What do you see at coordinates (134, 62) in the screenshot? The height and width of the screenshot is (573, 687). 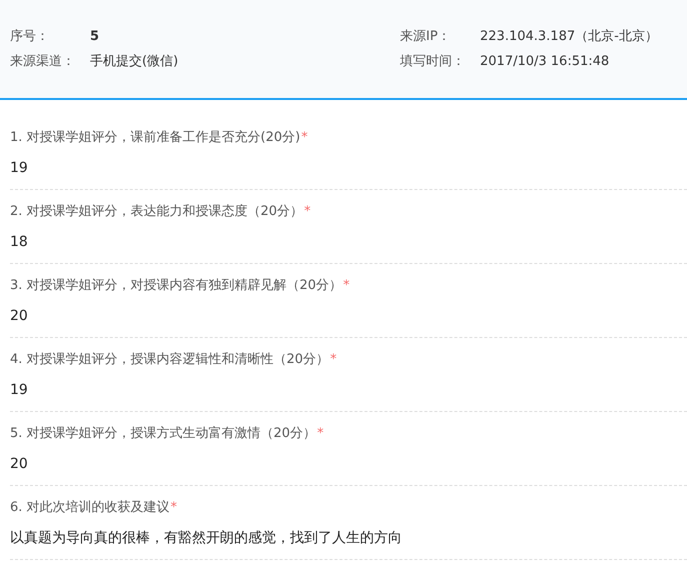 I see `field-value: 手机提交(微信)` at bounding box center [134, 62].